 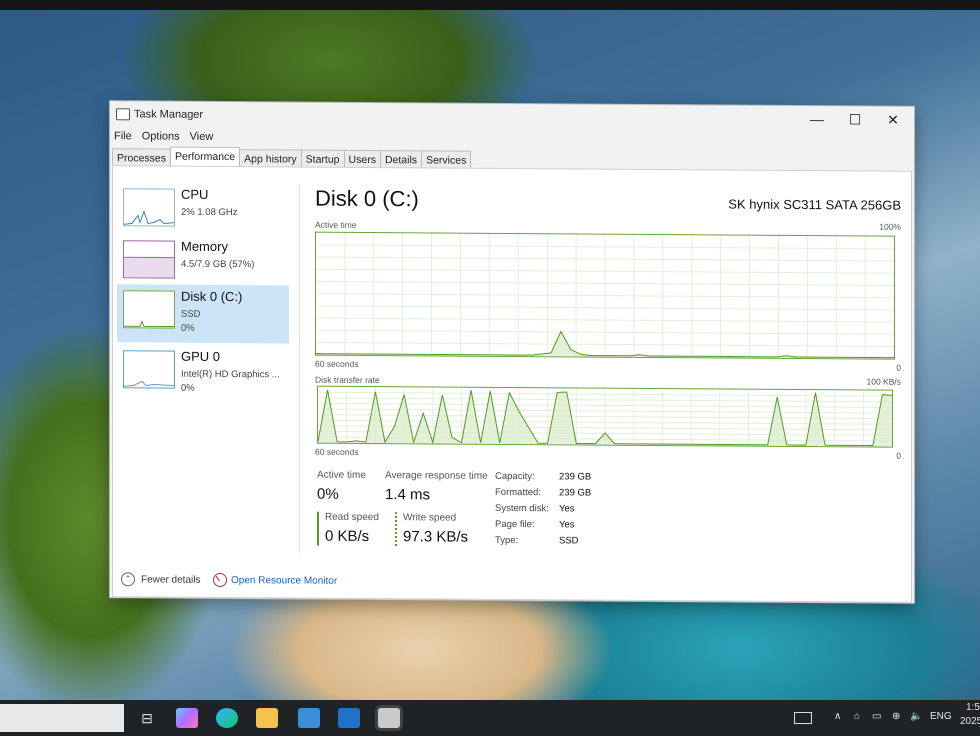 What do you see at coordinates (347, 380) in the screenshot?
I see `transfer-graph-label: Disk transfer rate` at bounding box center [347, 380].